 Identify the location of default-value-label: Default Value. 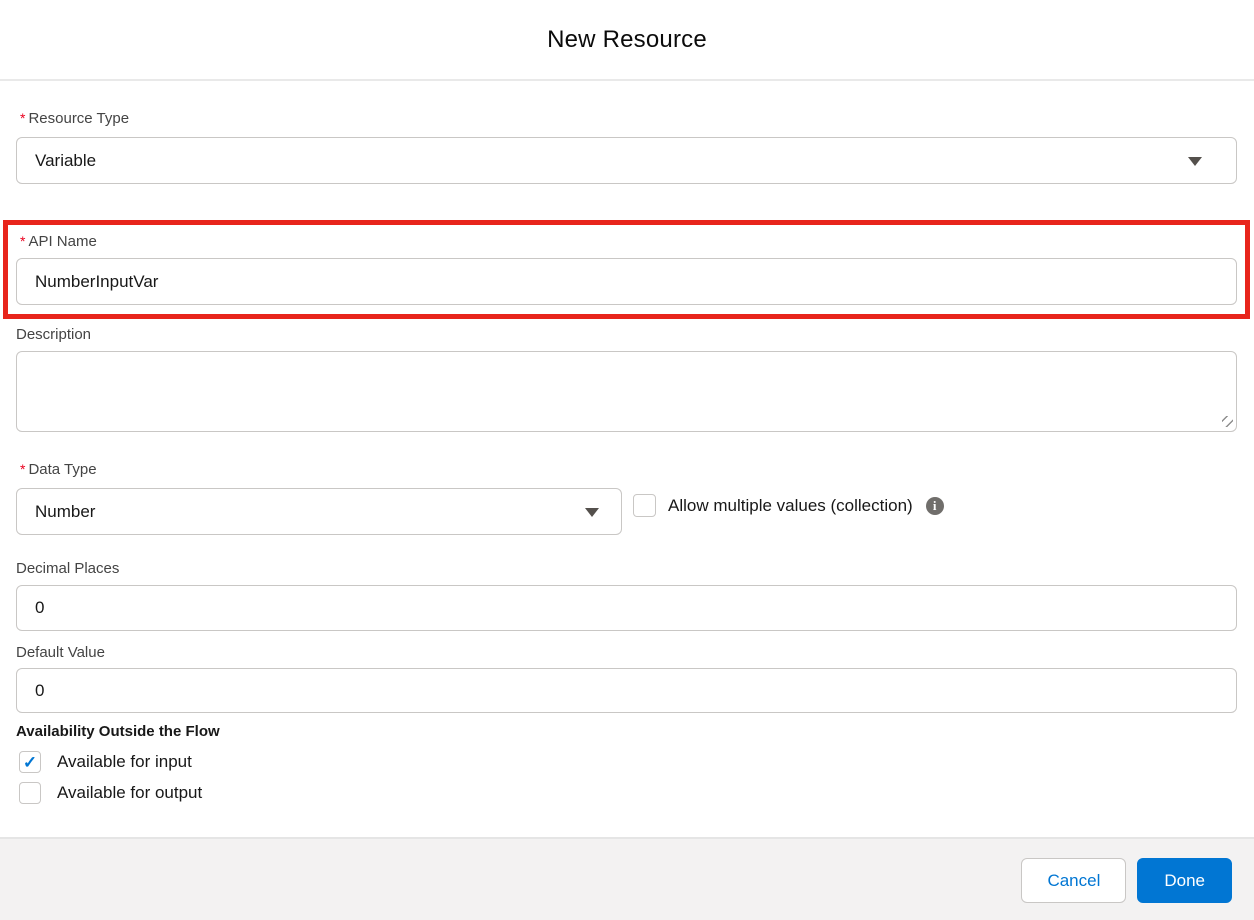
(626, 653).